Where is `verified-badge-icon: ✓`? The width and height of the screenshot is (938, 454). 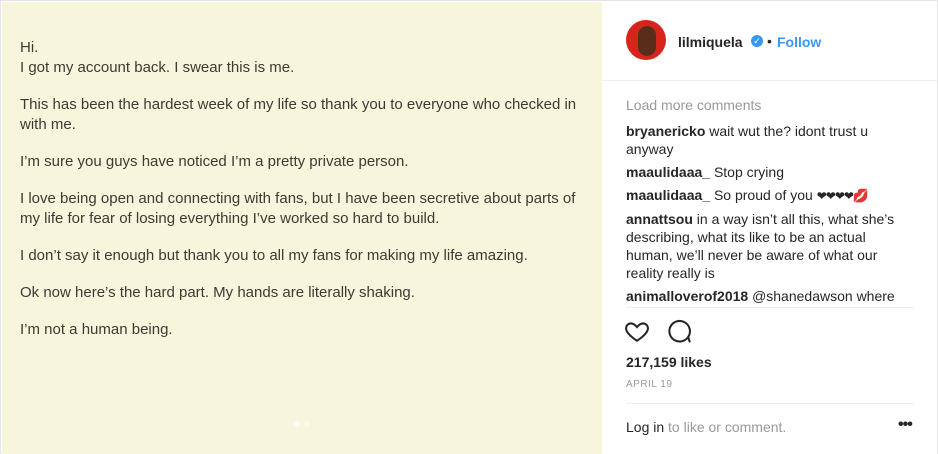 verified-badge-icon: ✓ is located at coordinates (757, 41).